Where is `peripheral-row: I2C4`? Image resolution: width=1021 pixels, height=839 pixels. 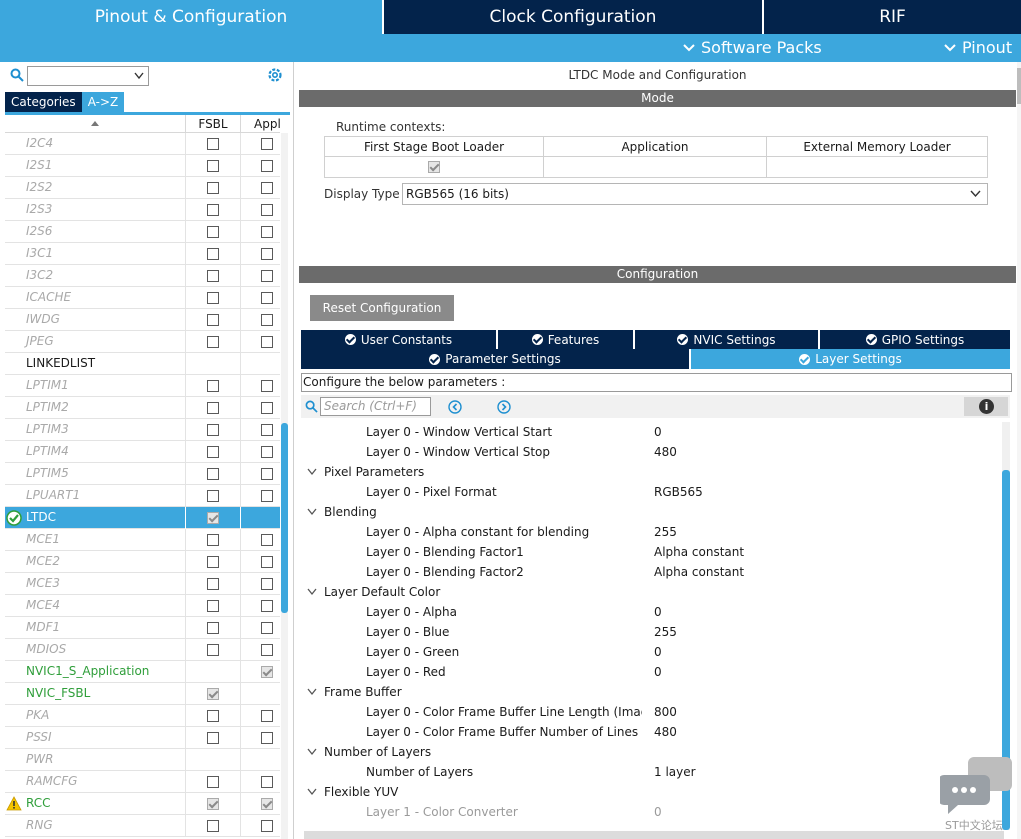
peripheral-row: I2C4 is located at coordinates (142, 144).